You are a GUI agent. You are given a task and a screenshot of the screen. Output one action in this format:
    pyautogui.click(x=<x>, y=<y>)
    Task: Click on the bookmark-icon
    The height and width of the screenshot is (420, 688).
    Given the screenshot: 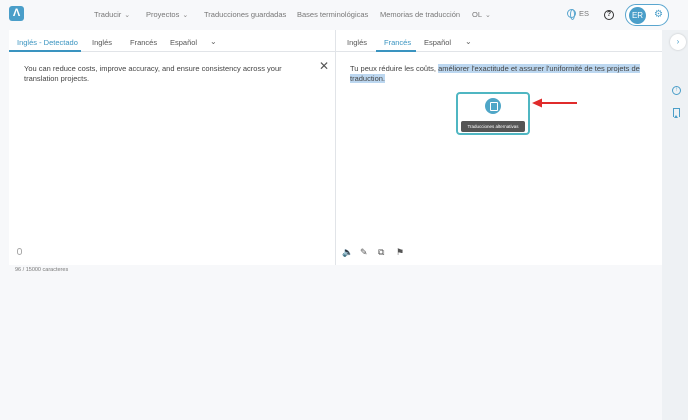 What is the action you would take?
    pyautogui.click(x=676, y=113)
    